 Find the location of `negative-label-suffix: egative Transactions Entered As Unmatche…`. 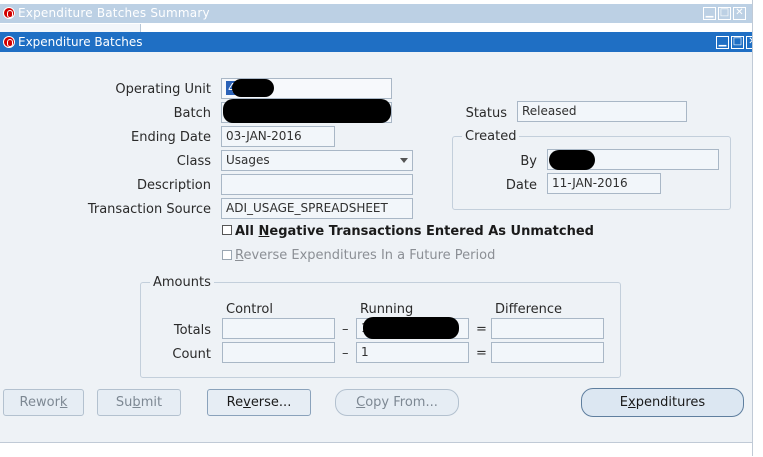

negative-label-suffix: egative Transactions Entered As Unmatche… is located at coordinates (431, 231).